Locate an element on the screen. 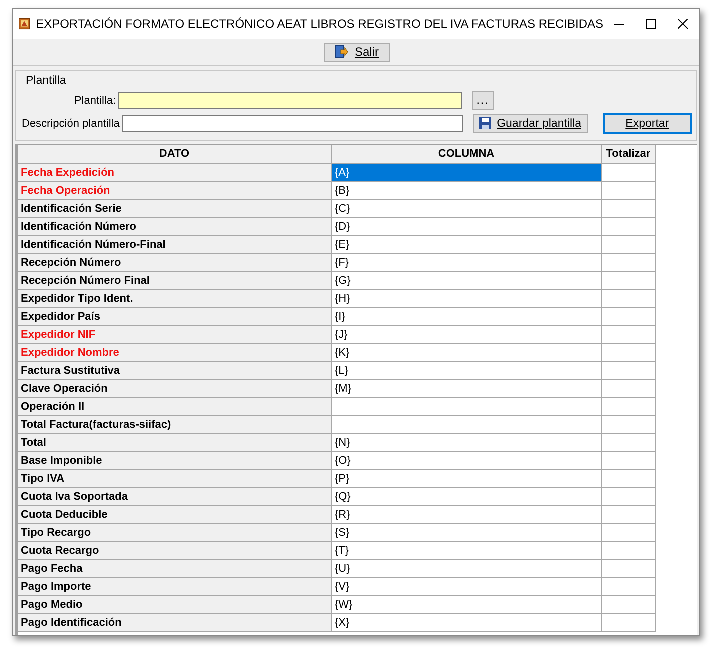 The width and height of the screenshot is (720, 657). table-cell: {O} is located at coordinates (467, 461).